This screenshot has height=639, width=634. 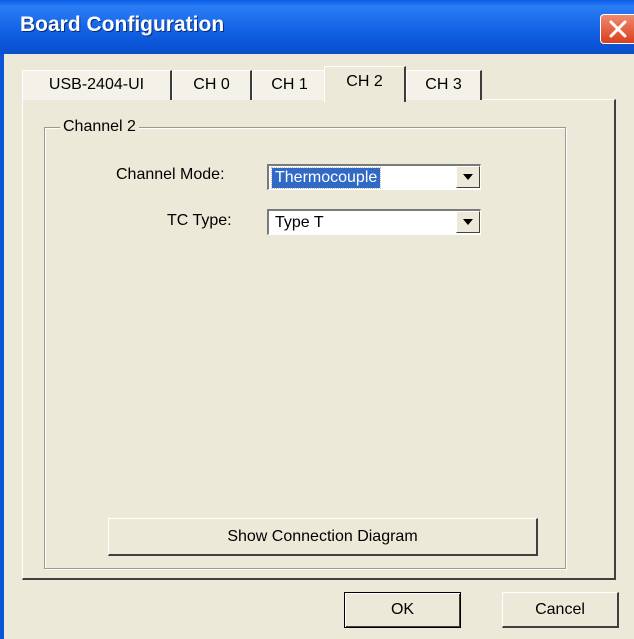 I want to click on close-button, so click(x=617, y=29).